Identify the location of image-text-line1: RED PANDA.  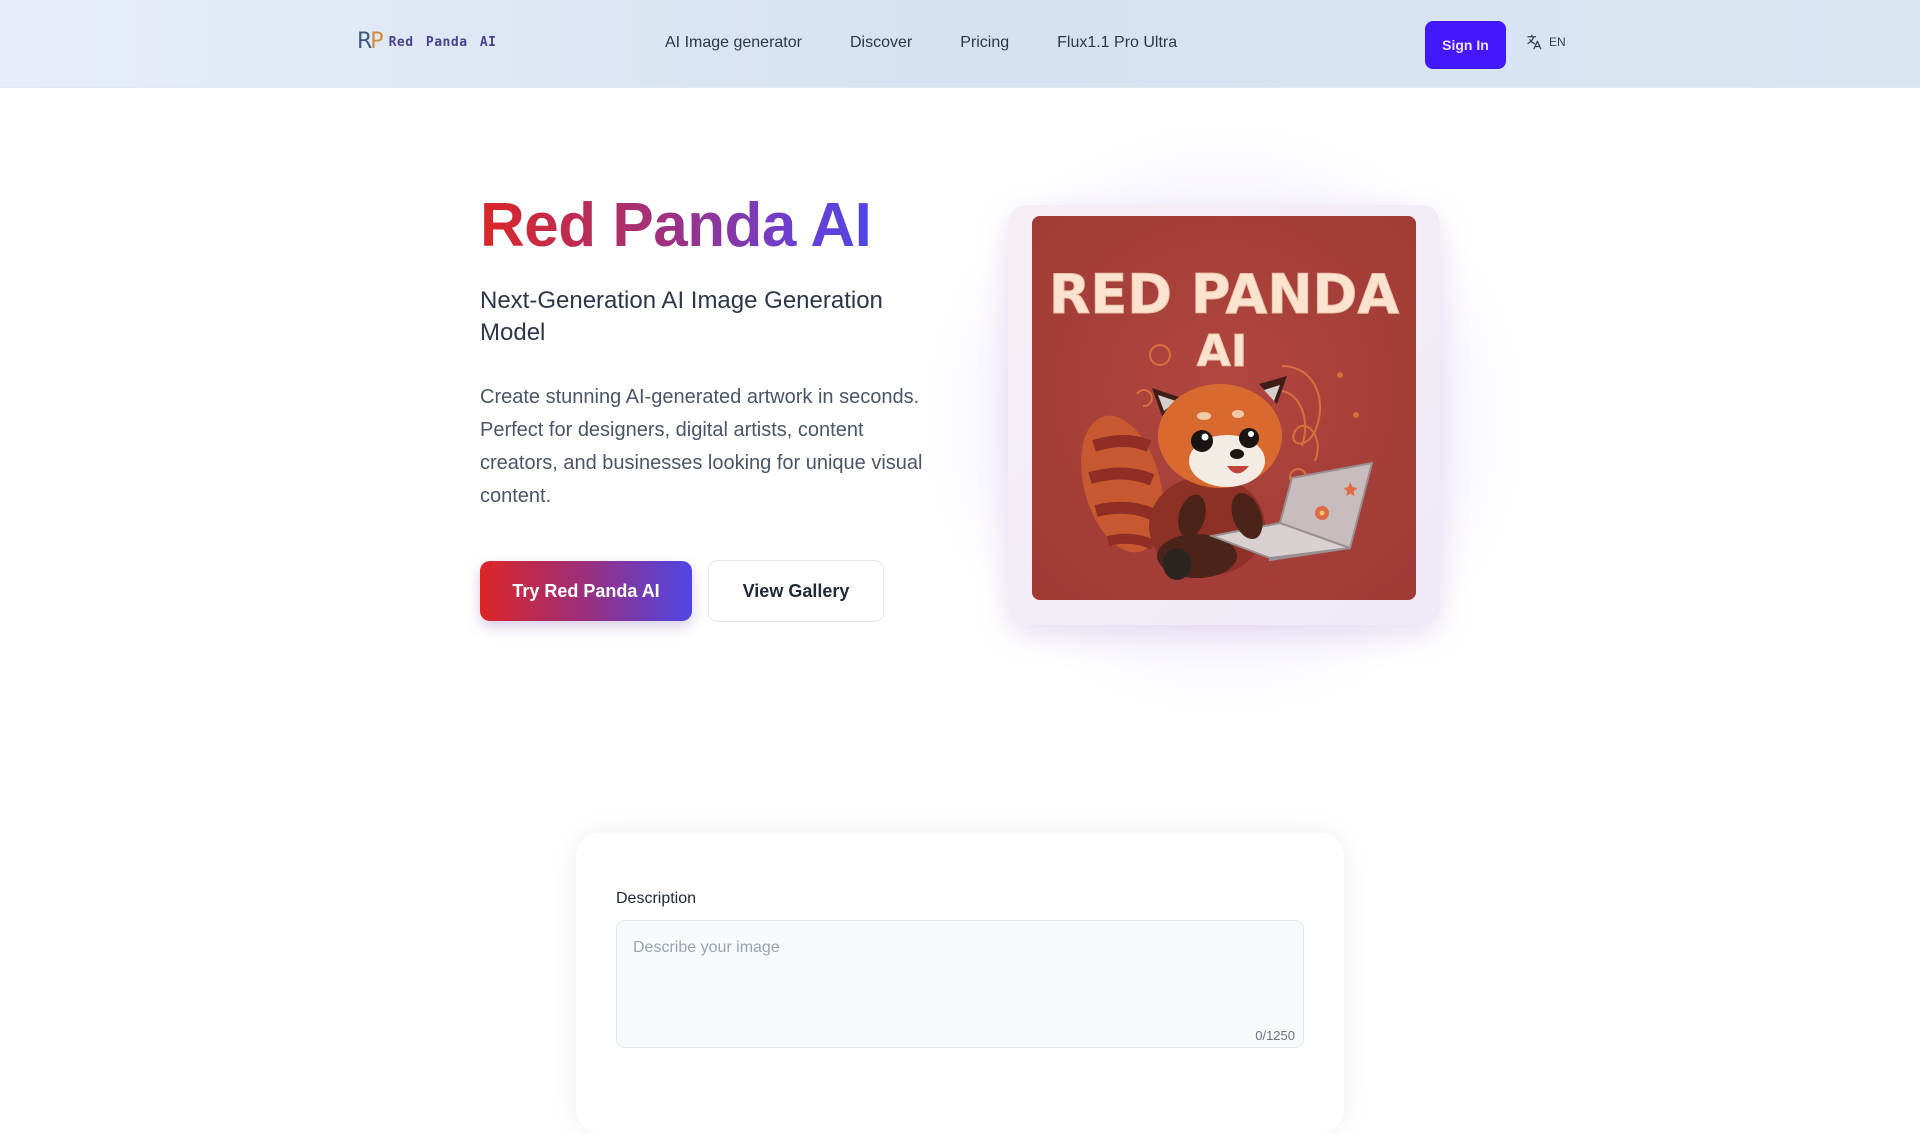
(1224, 294).